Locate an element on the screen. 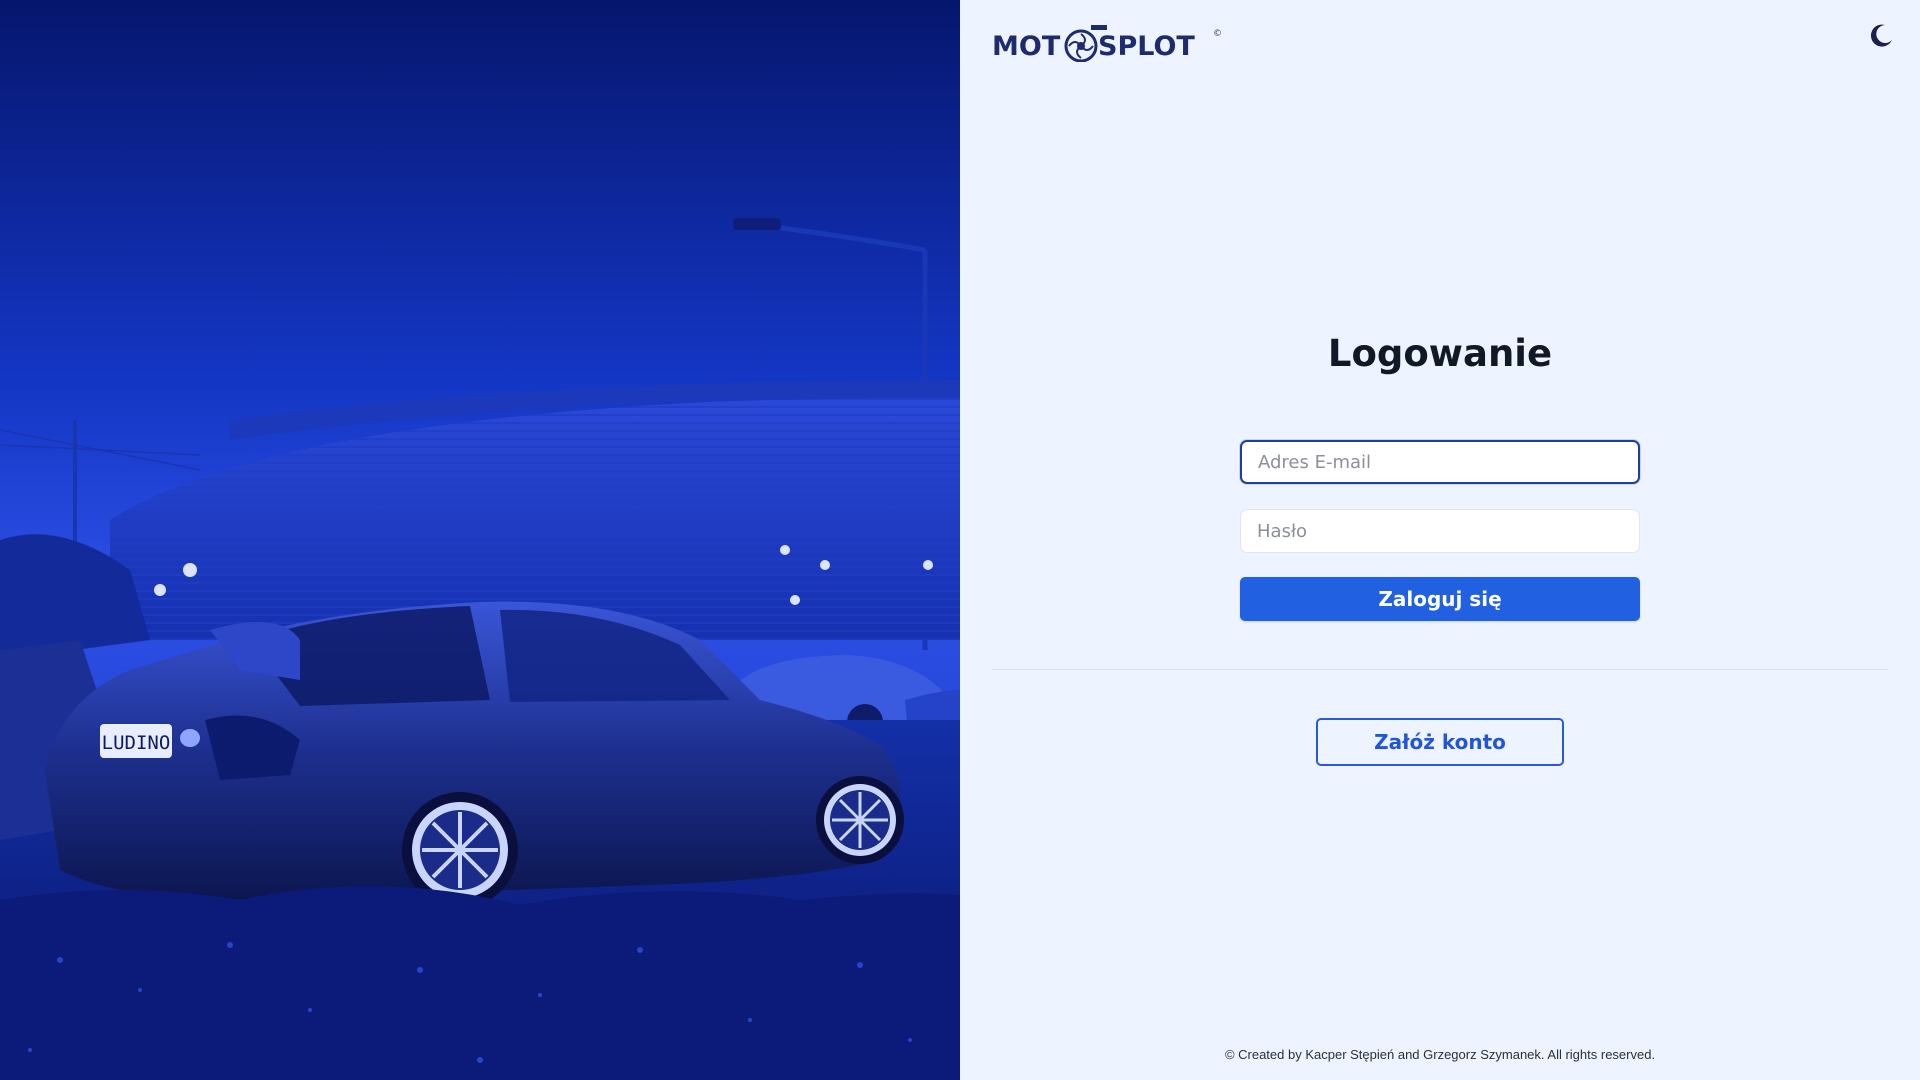 The image size is (1920, 1080). page-title: Logowanie is located at coordinates (1440, 353).